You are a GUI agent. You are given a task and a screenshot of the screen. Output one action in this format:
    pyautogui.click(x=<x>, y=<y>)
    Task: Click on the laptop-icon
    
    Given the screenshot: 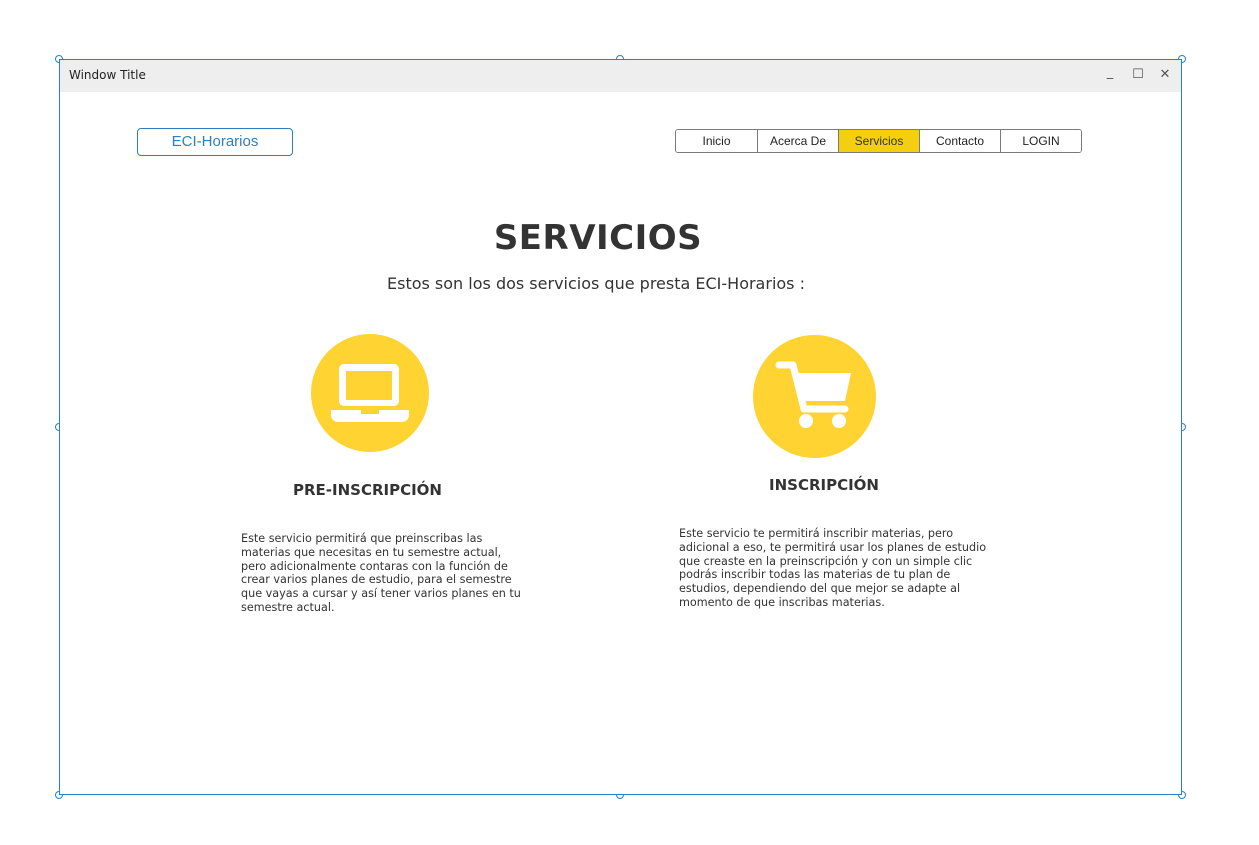 What is the action you would take?
    pyautogui.click(x=370, y=393)
    